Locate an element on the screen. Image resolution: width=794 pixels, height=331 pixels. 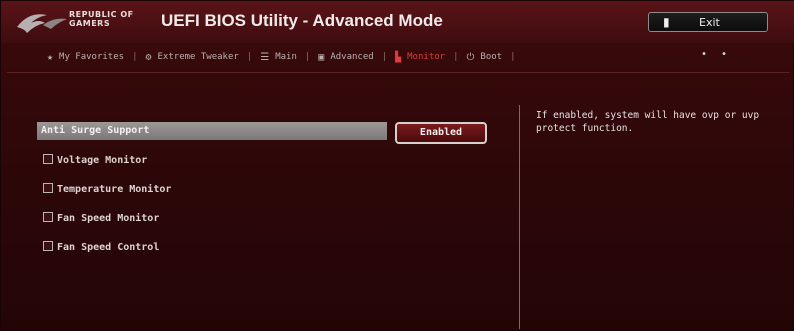
submenu-label: Temperature Monitor is located at coordinates (114, 189).